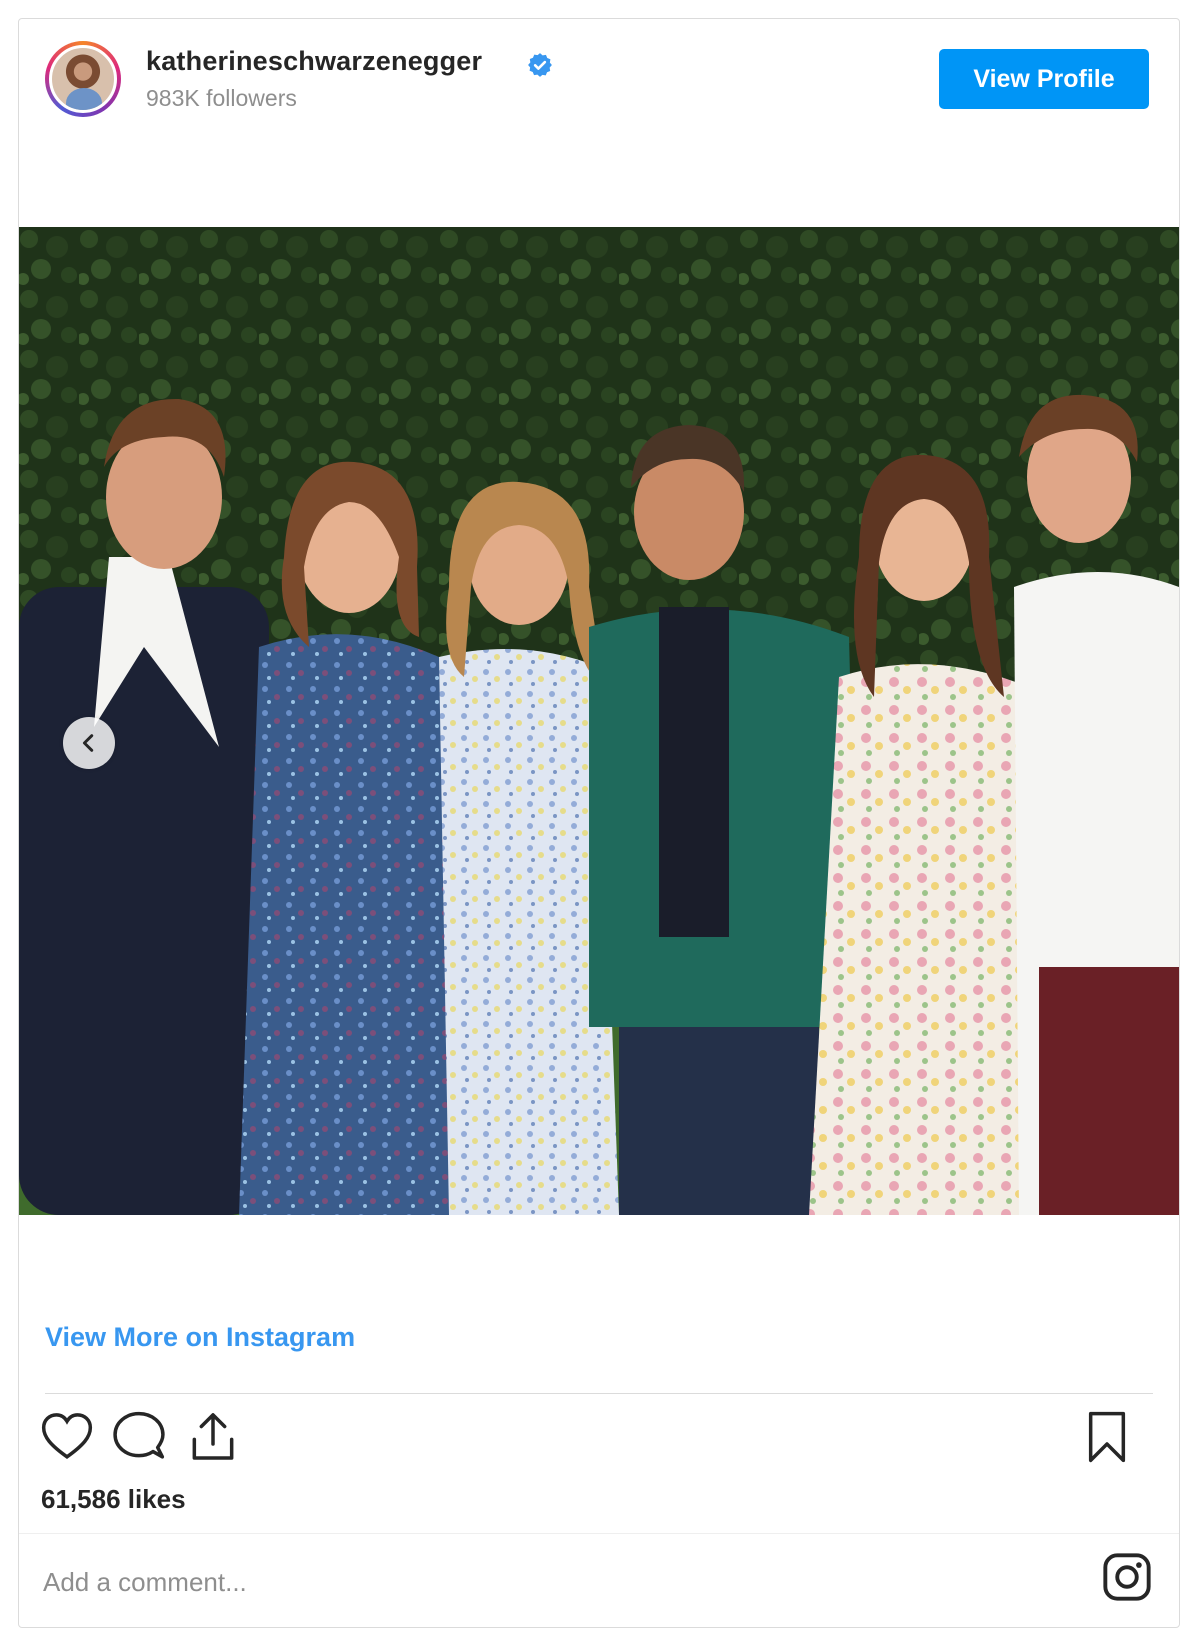  I want to click on profile-avatar, so click(83, 79).